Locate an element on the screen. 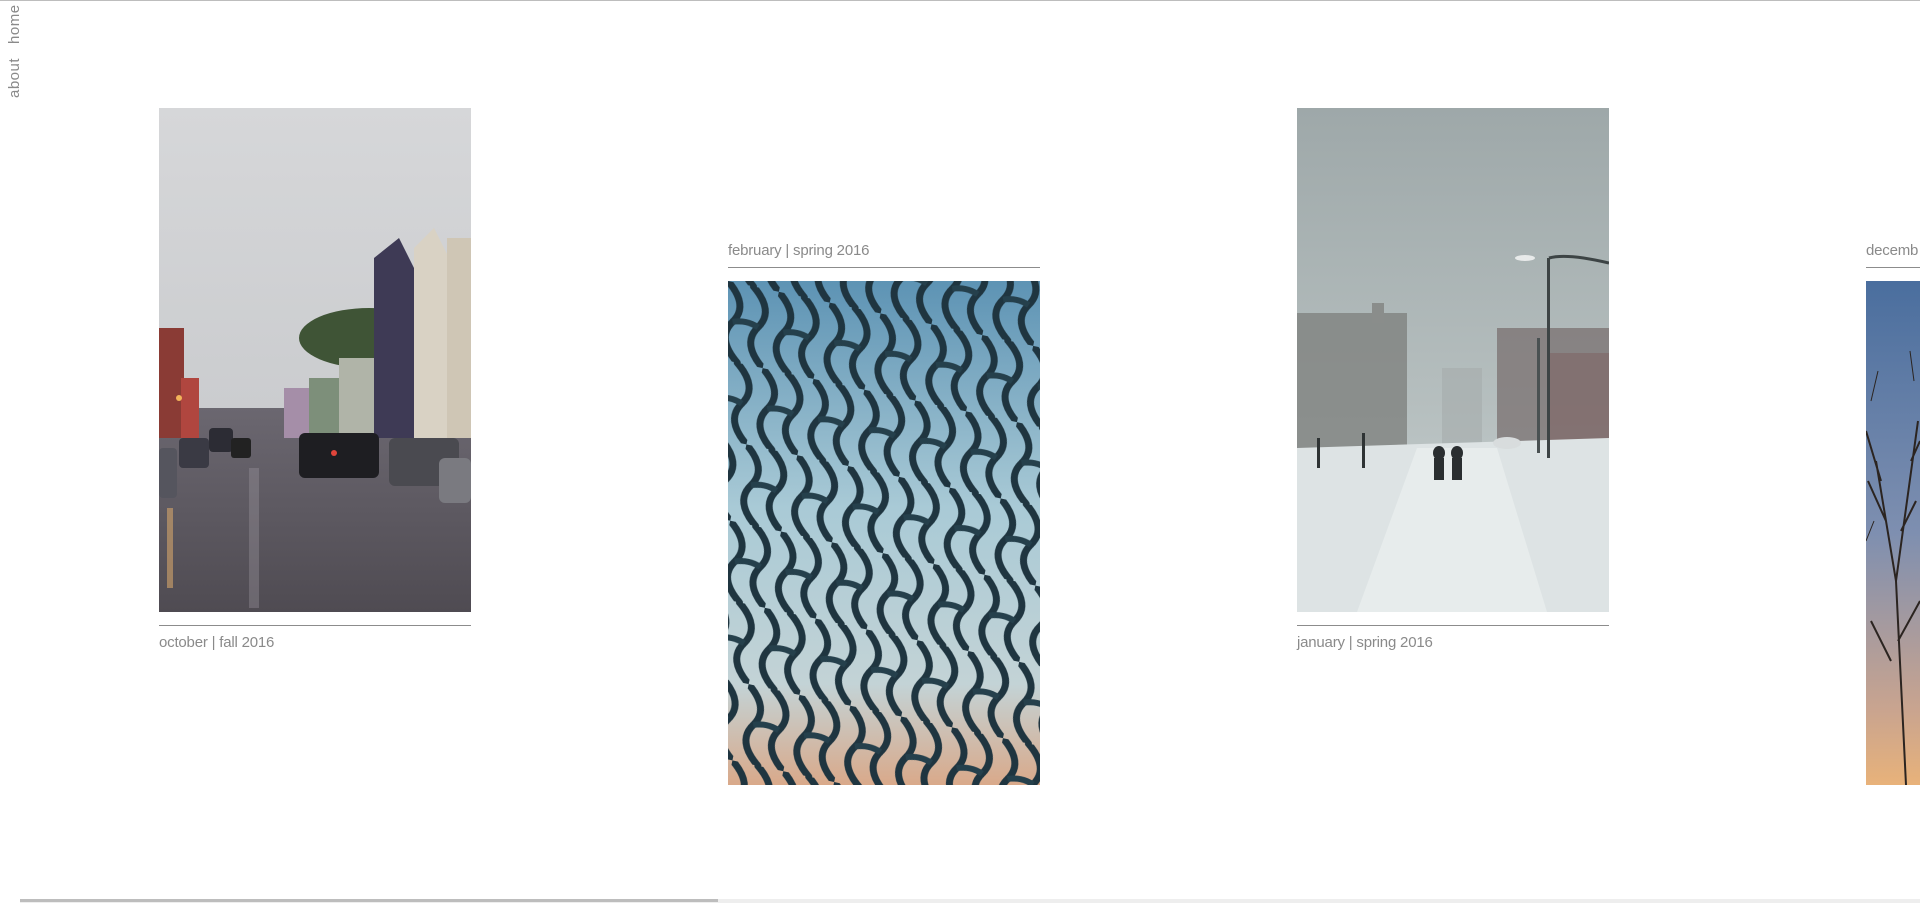 Image resolution: width=1920 pixels, height=903 pixels. photo-chain-link-fence is located at coordinates (884, 533).